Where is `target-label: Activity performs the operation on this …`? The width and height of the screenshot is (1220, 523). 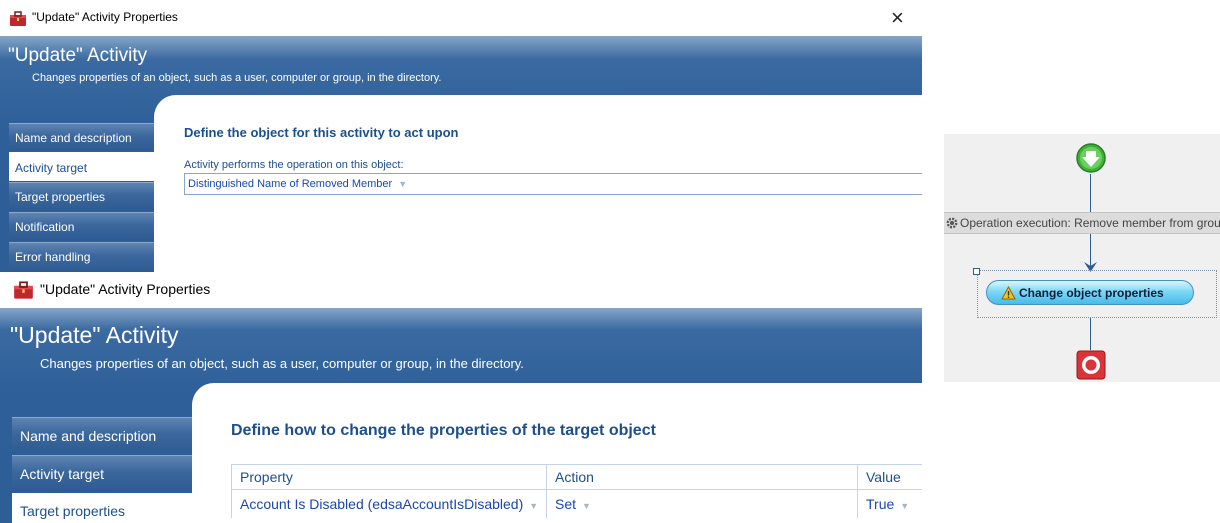
target-label: Activity performs the operation on this … is located at coordinates (294, 165).